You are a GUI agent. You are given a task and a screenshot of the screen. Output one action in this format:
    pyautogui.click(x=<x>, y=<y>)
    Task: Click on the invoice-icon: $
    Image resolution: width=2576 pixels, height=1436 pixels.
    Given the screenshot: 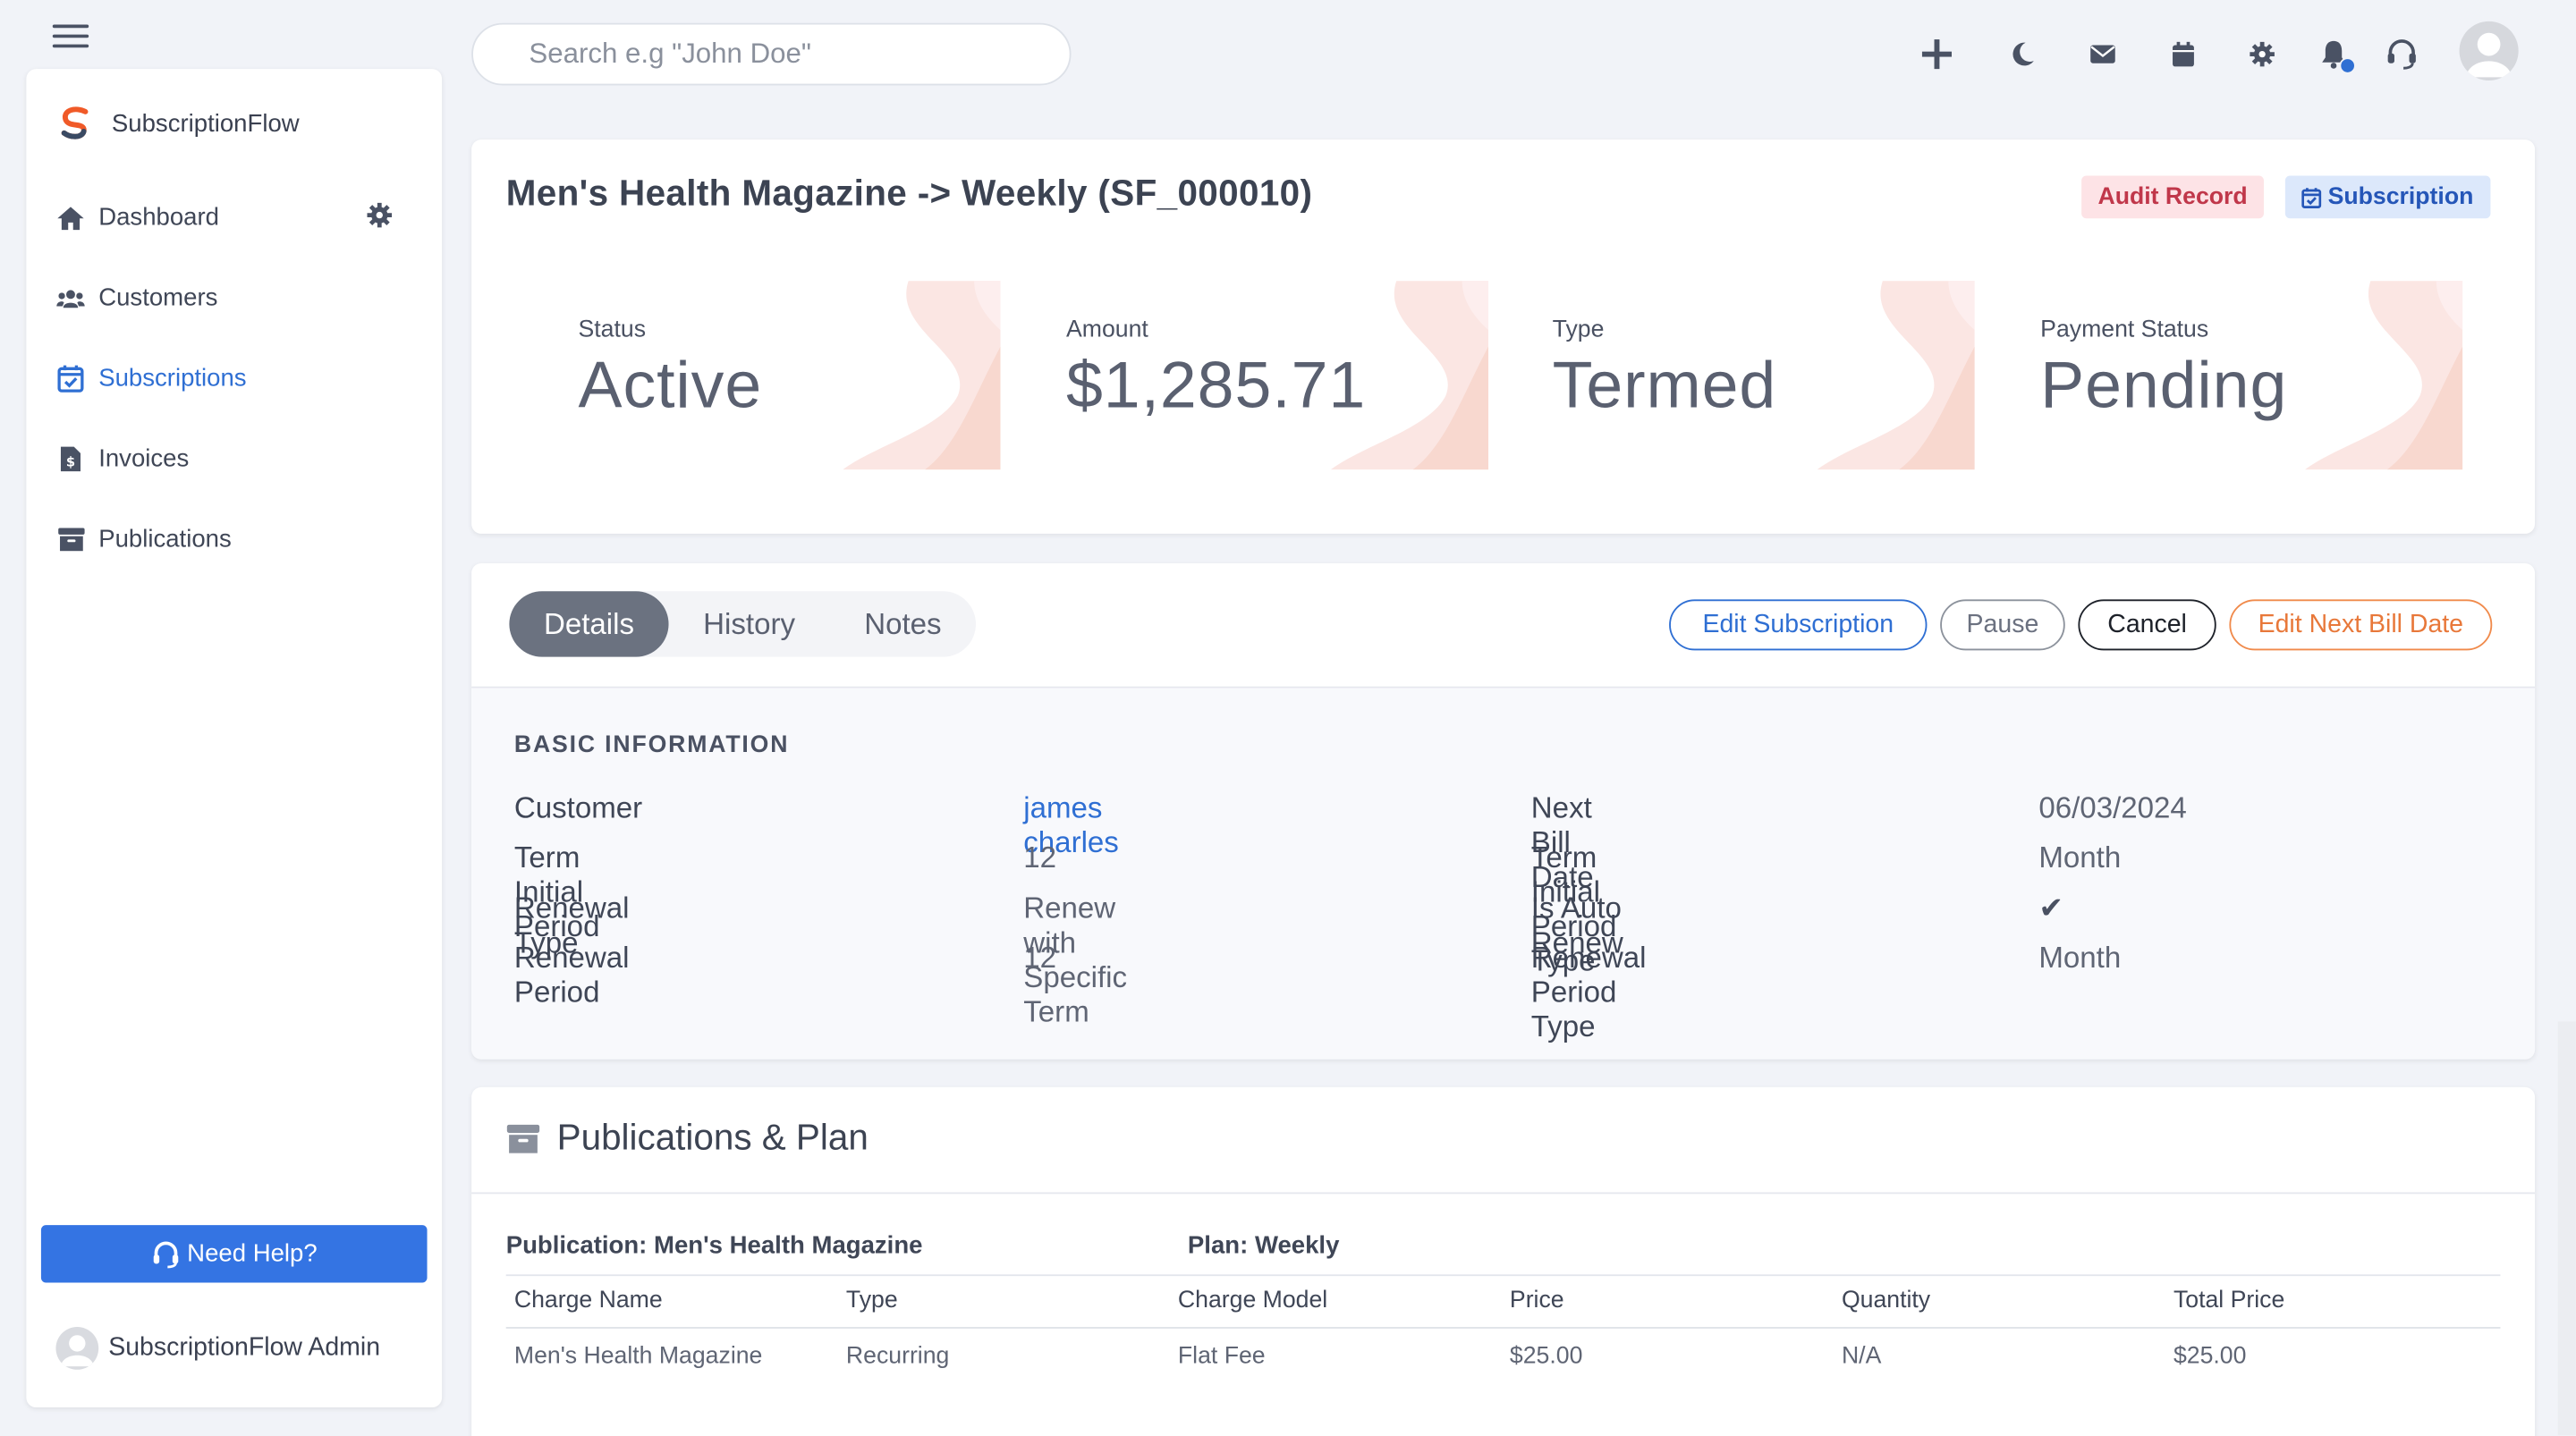 What is the action you would take?
    pyautogui.click(x=70, y=459)
    